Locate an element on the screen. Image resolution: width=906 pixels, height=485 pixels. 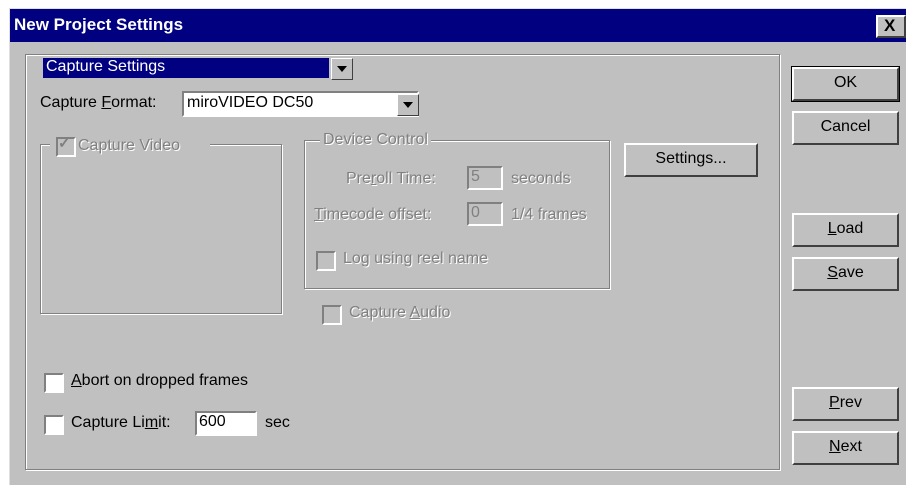
settings-category-dropdown: Capture Settings is located at coordinates (199, 69).